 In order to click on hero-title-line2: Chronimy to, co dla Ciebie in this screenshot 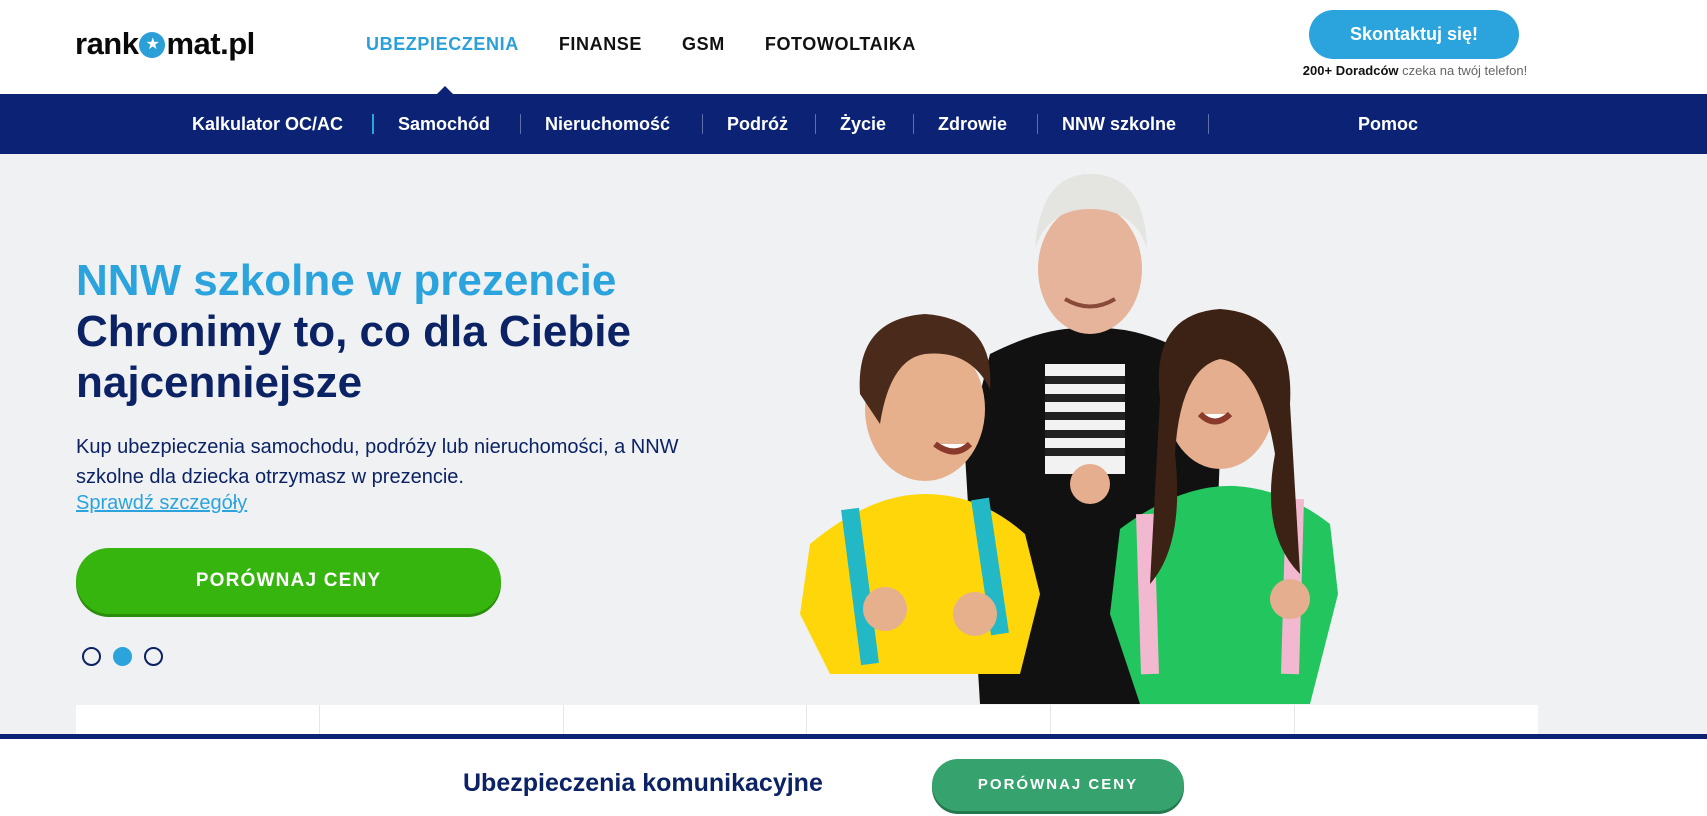, I will do `click(353, 331)`.